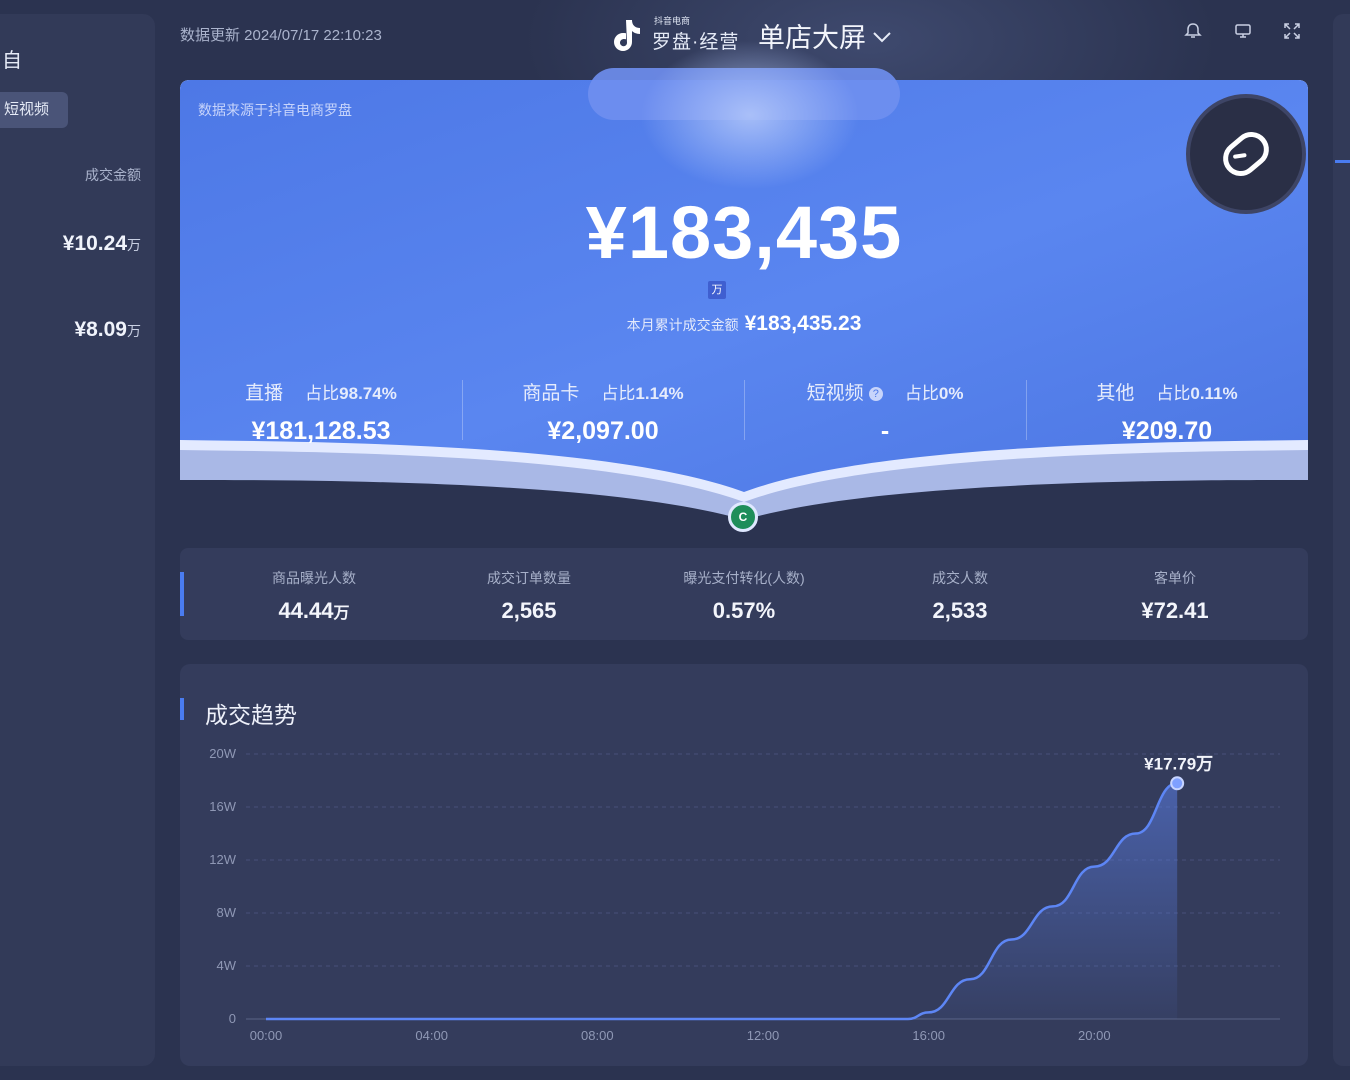  I want to click on monthly-cumulative: 本月累计成交金额 ¥183,435.23, so click(744, 324).